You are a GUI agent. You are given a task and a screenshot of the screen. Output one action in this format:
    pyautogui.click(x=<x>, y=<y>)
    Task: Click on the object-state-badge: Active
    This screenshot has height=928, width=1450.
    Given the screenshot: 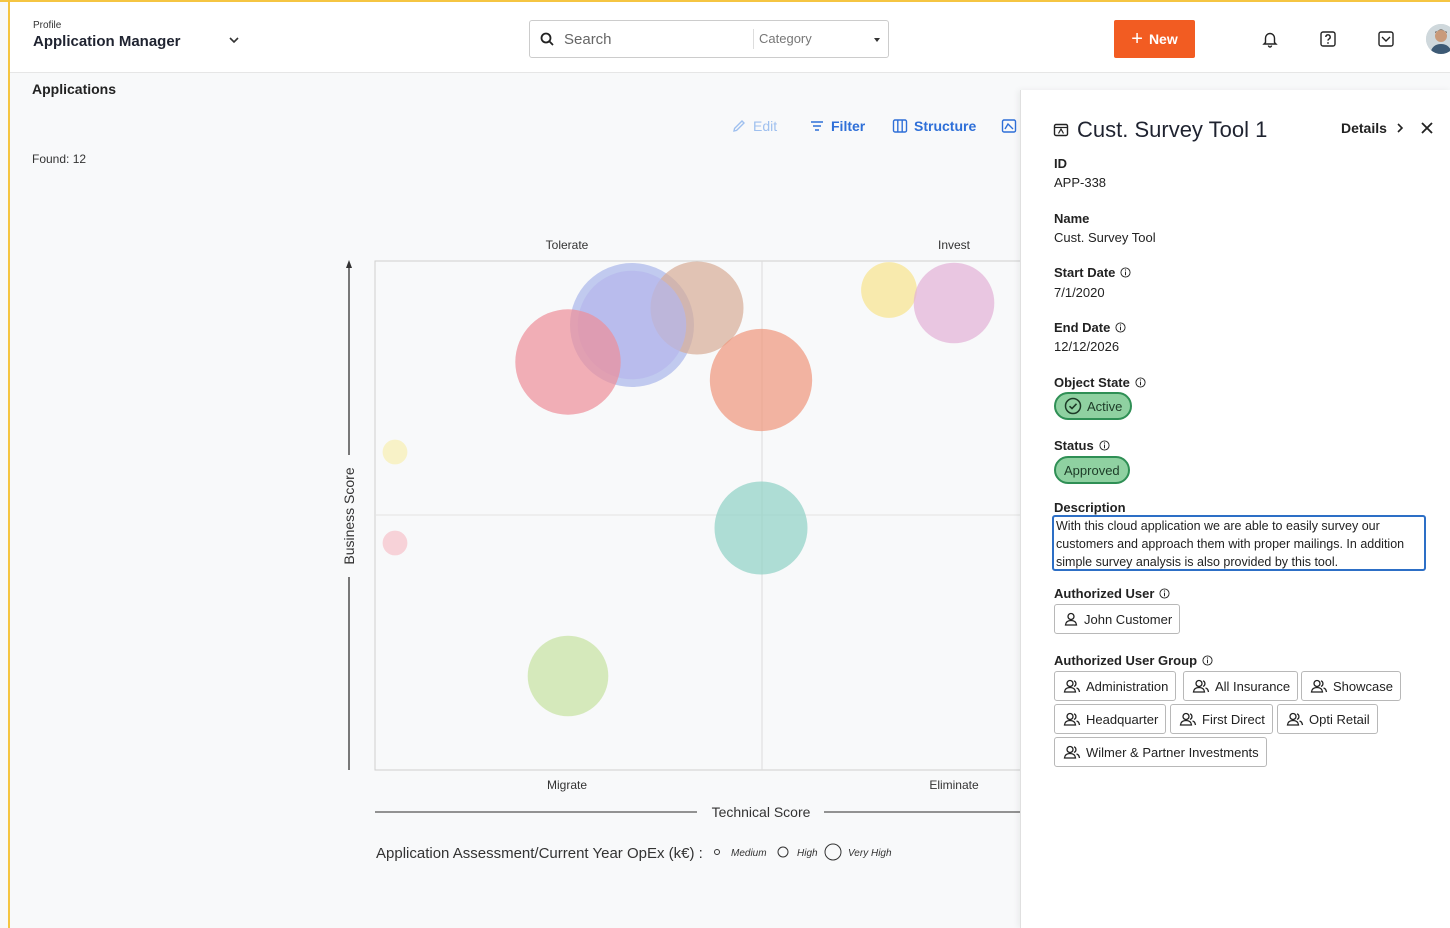 What is the action you would take?
    pyautogui.click(x=1093, y=406)
    